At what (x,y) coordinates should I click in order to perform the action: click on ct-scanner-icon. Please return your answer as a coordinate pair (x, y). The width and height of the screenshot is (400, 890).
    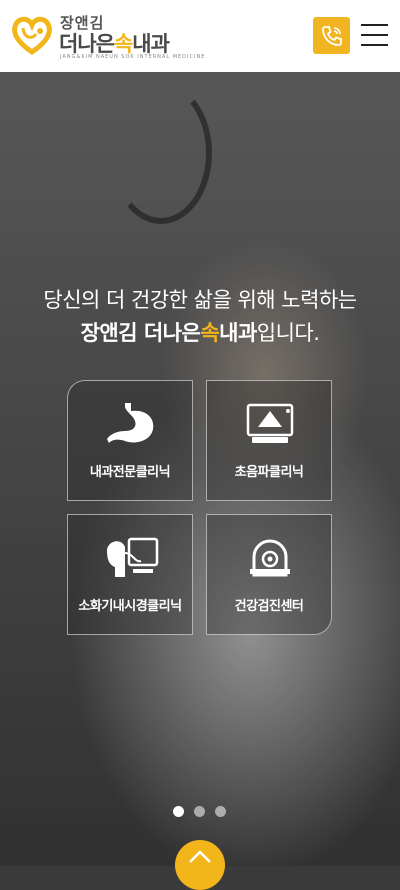
    Looking at the image, I should click on (270, 558).